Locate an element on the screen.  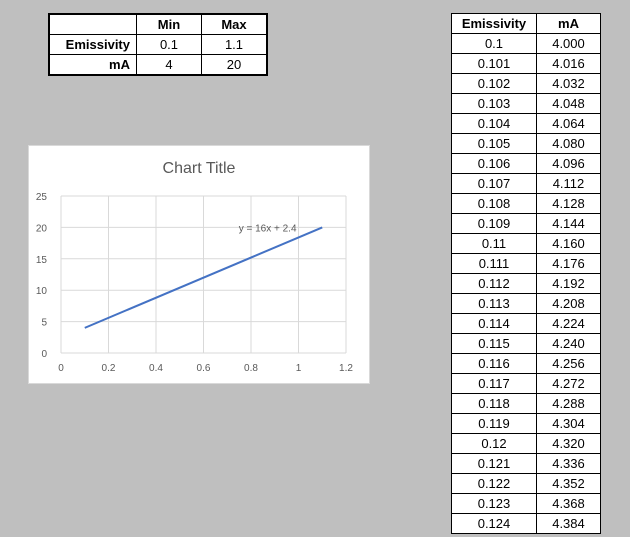
y-tick-label: 0 is located at coordinates (44, 354).